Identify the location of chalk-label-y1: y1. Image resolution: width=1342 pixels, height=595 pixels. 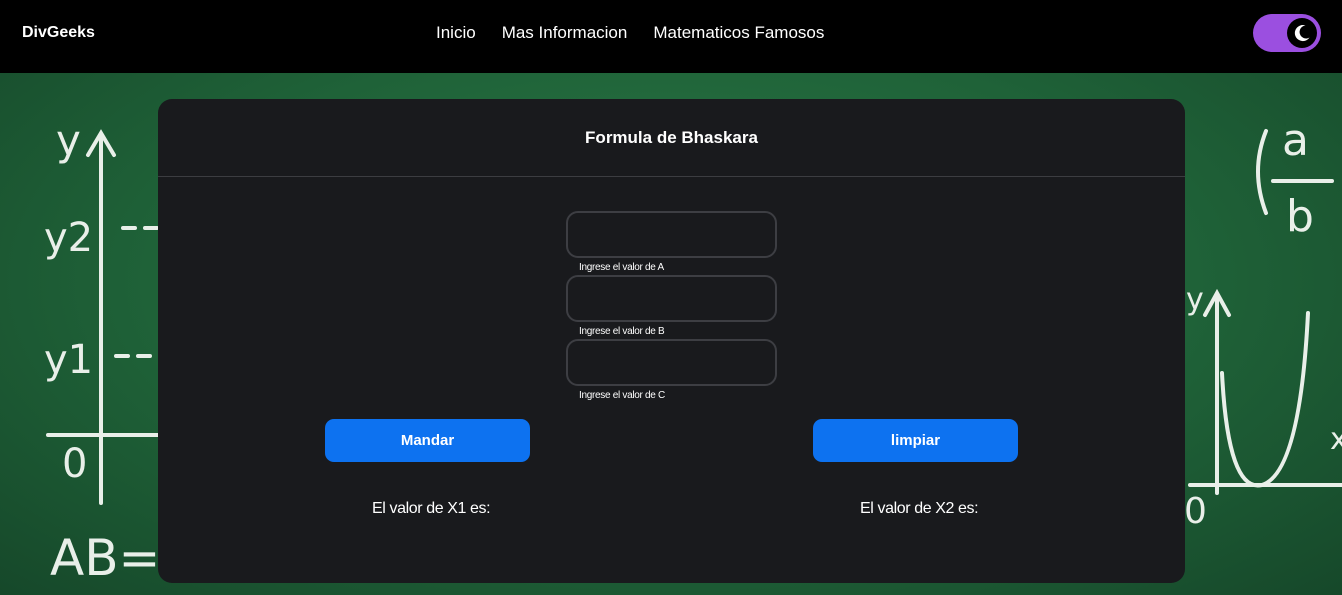
(68, 360).